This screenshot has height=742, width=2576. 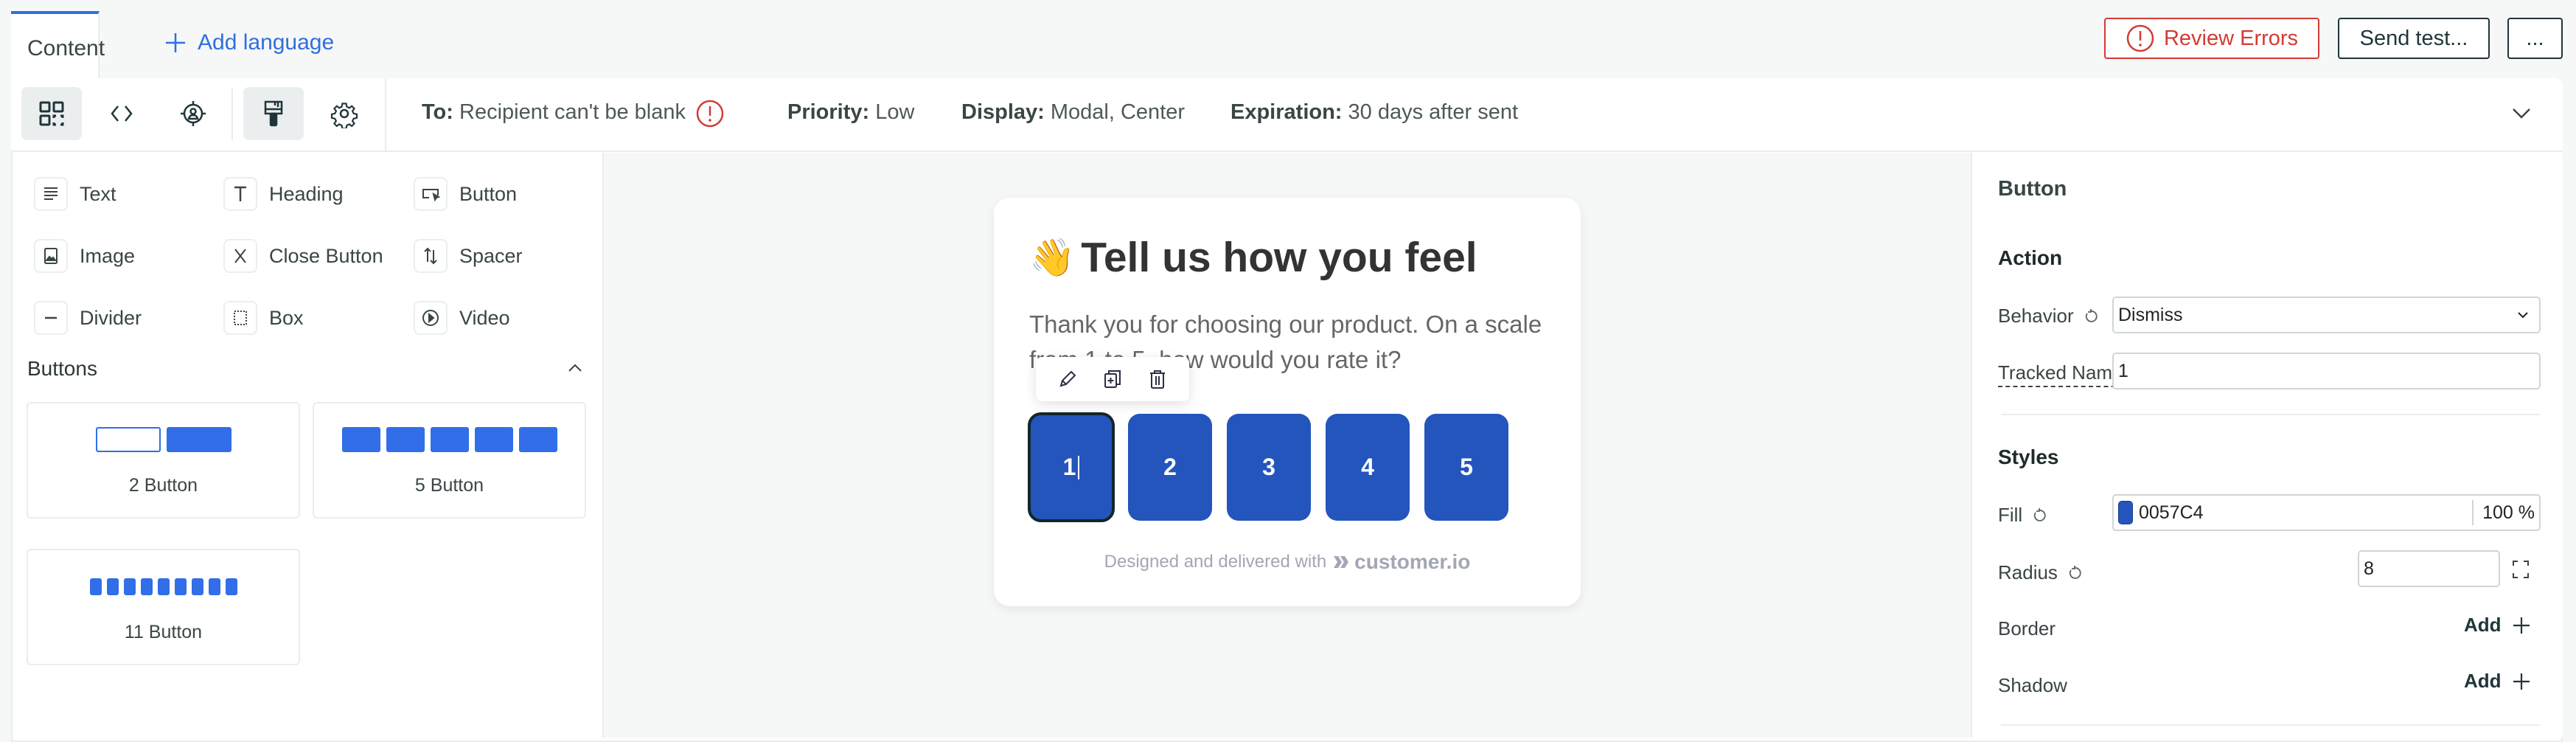 I want to click on behavior-select: Dismiss, so click(x=2327, y=315).